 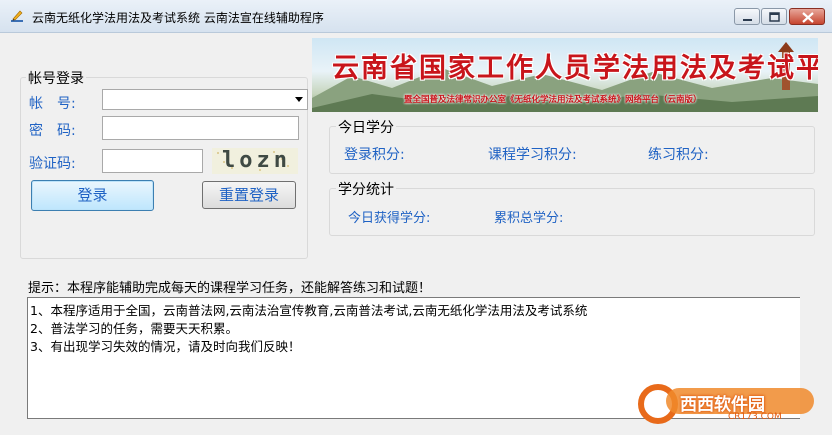 I want to click on maximize-icon, so click(x=774, y=17).